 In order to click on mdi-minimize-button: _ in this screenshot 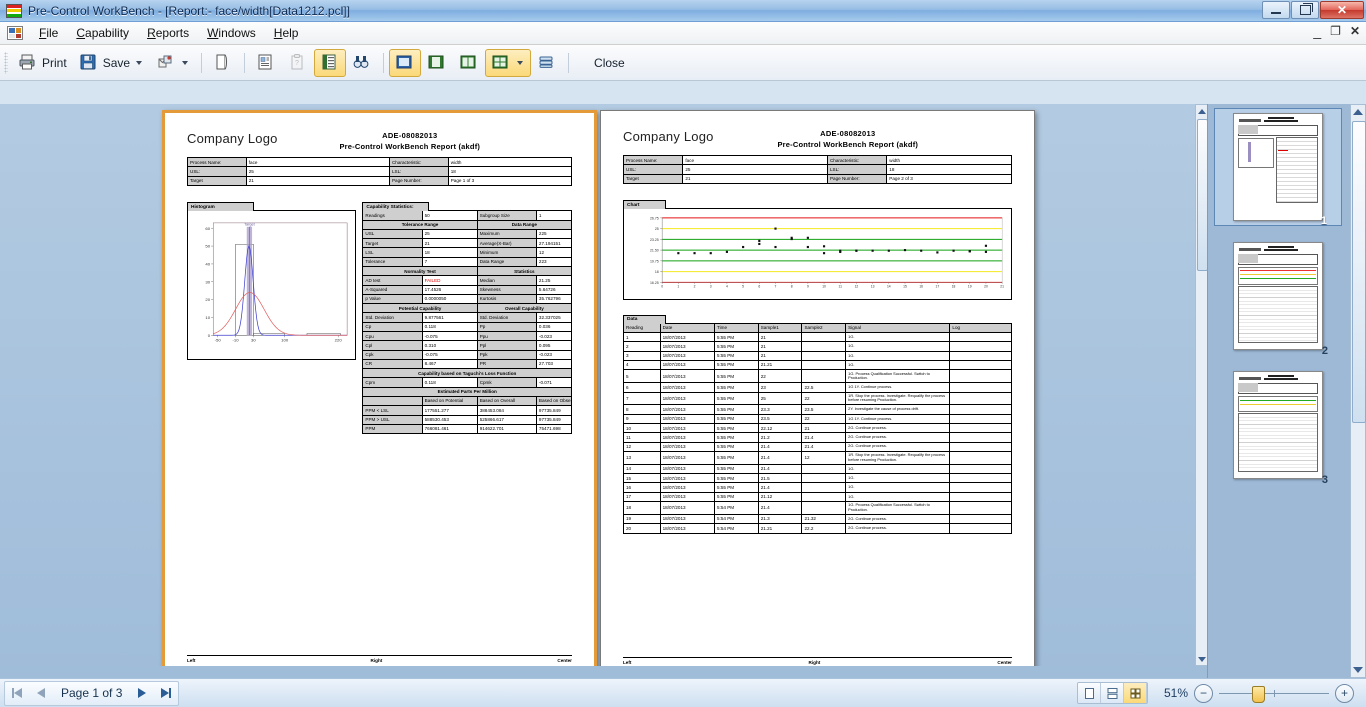, I will do `click(1317, 31)`.